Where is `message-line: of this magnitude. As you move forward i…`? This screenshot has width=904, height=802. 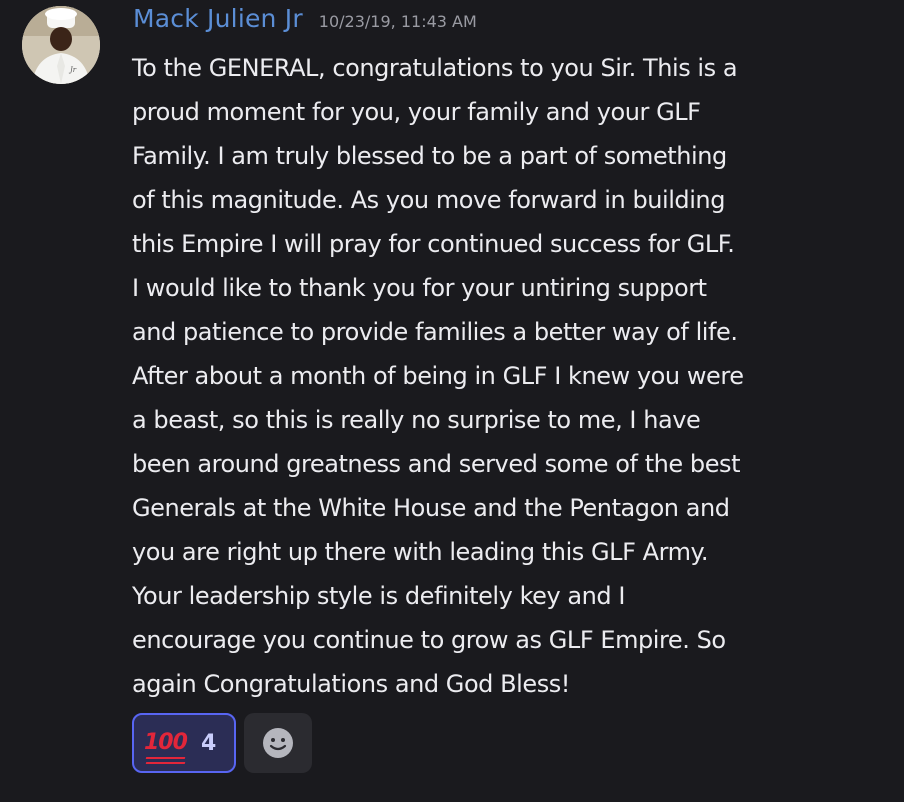
message-line: of this magnitude. As you move forward i… is located at coordinates (428, 200).